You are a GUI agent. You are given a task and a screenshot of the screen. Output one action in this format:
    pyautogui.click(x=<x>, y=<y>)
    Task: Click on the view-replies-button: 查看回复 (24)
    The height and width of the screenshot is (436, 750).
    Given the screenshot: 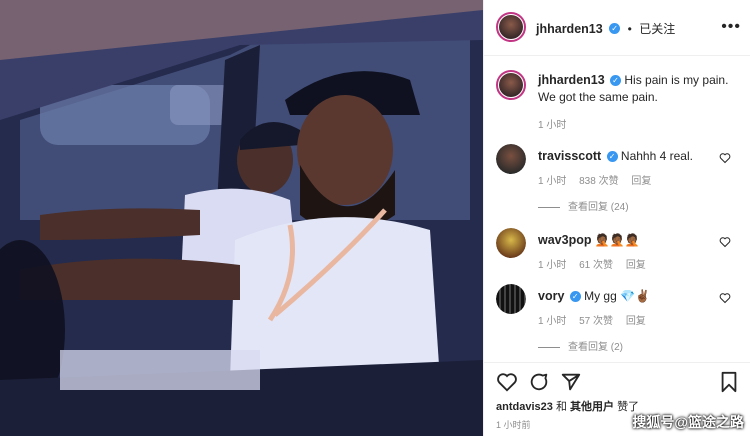 What is the action you would take?
    pyautogui.click(x=583, y=205)
    